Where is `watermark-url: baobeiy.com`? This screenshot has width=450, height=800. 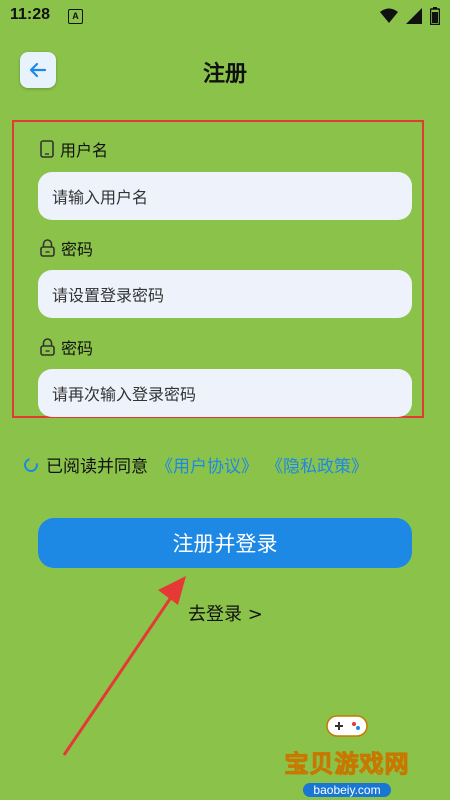 watermark-url: baobeiy.com is located at coordinates (347, 790).